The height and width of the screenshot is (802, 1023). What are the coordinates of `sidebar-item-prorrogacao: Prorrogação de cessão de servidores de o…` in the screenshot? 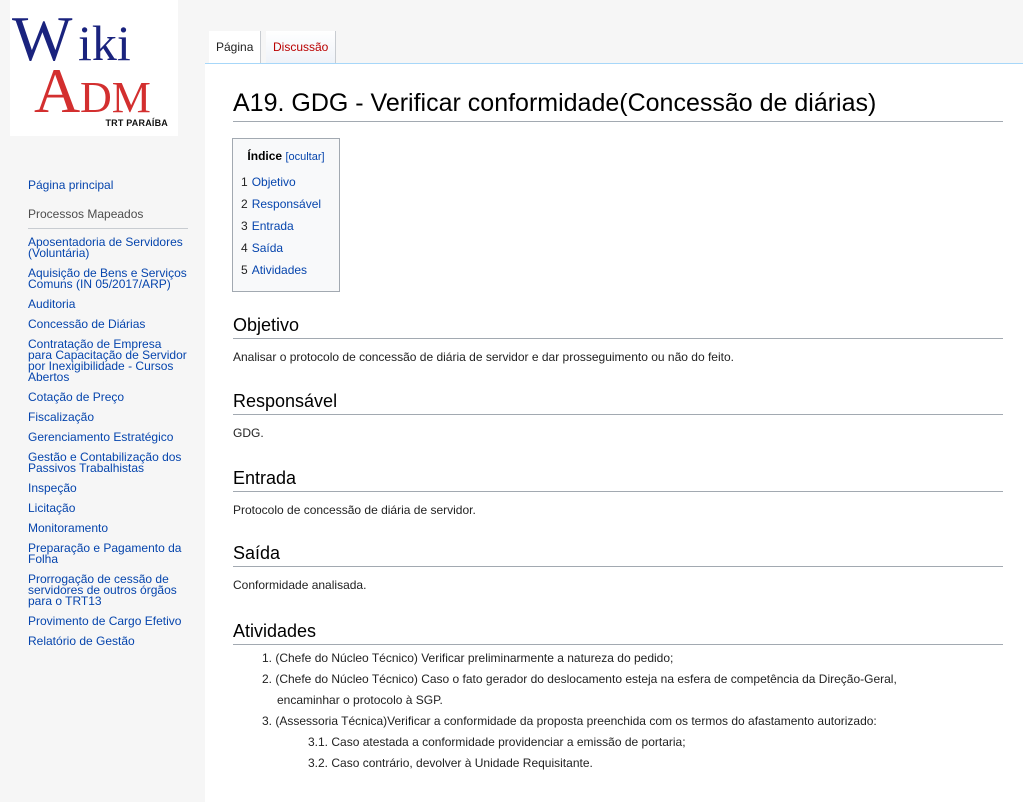 It's located at (108, 591).